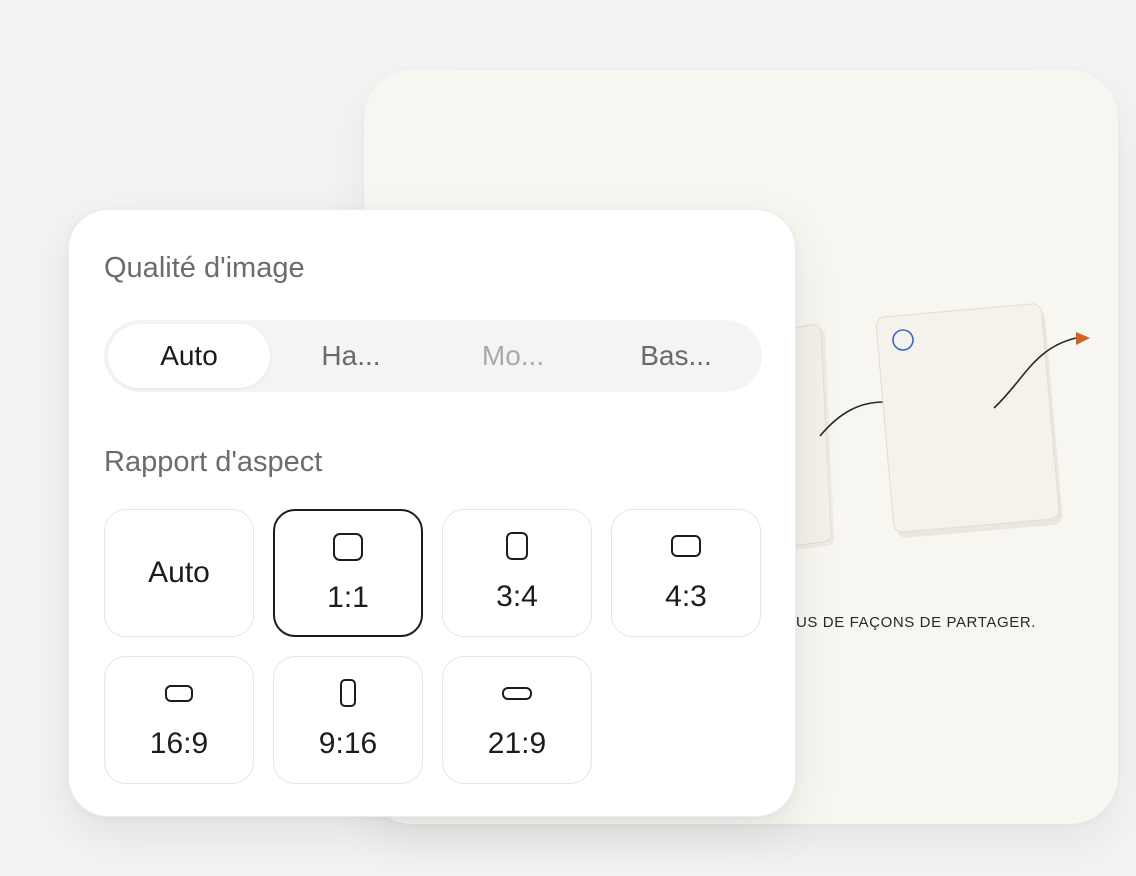 This screenshot has width=1136, height=876. I want to click on preview-caption: US DE FAÇONS DE PARTAGER., so click(916, 622).